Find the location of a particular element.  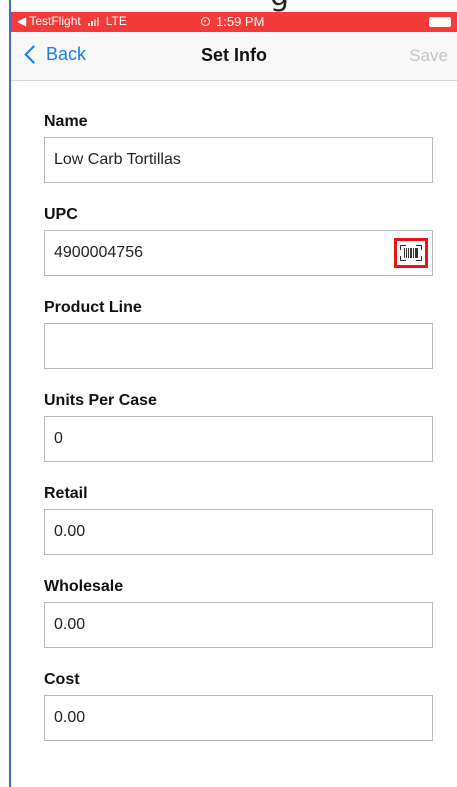

time-label: 1:59 PM is located at coordinates (240, 21).